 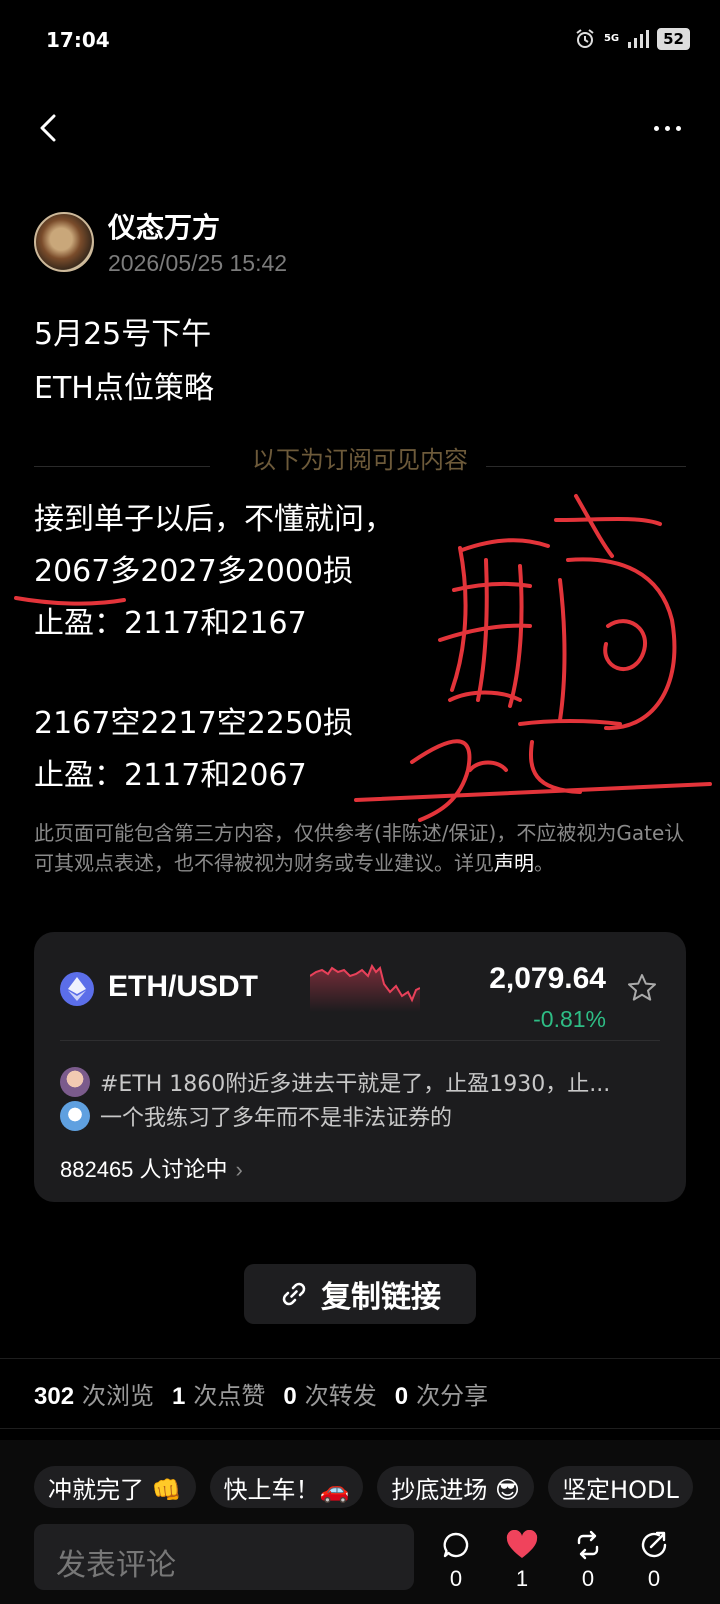 I want to click on card-separator, so click(x=360, y=1040).